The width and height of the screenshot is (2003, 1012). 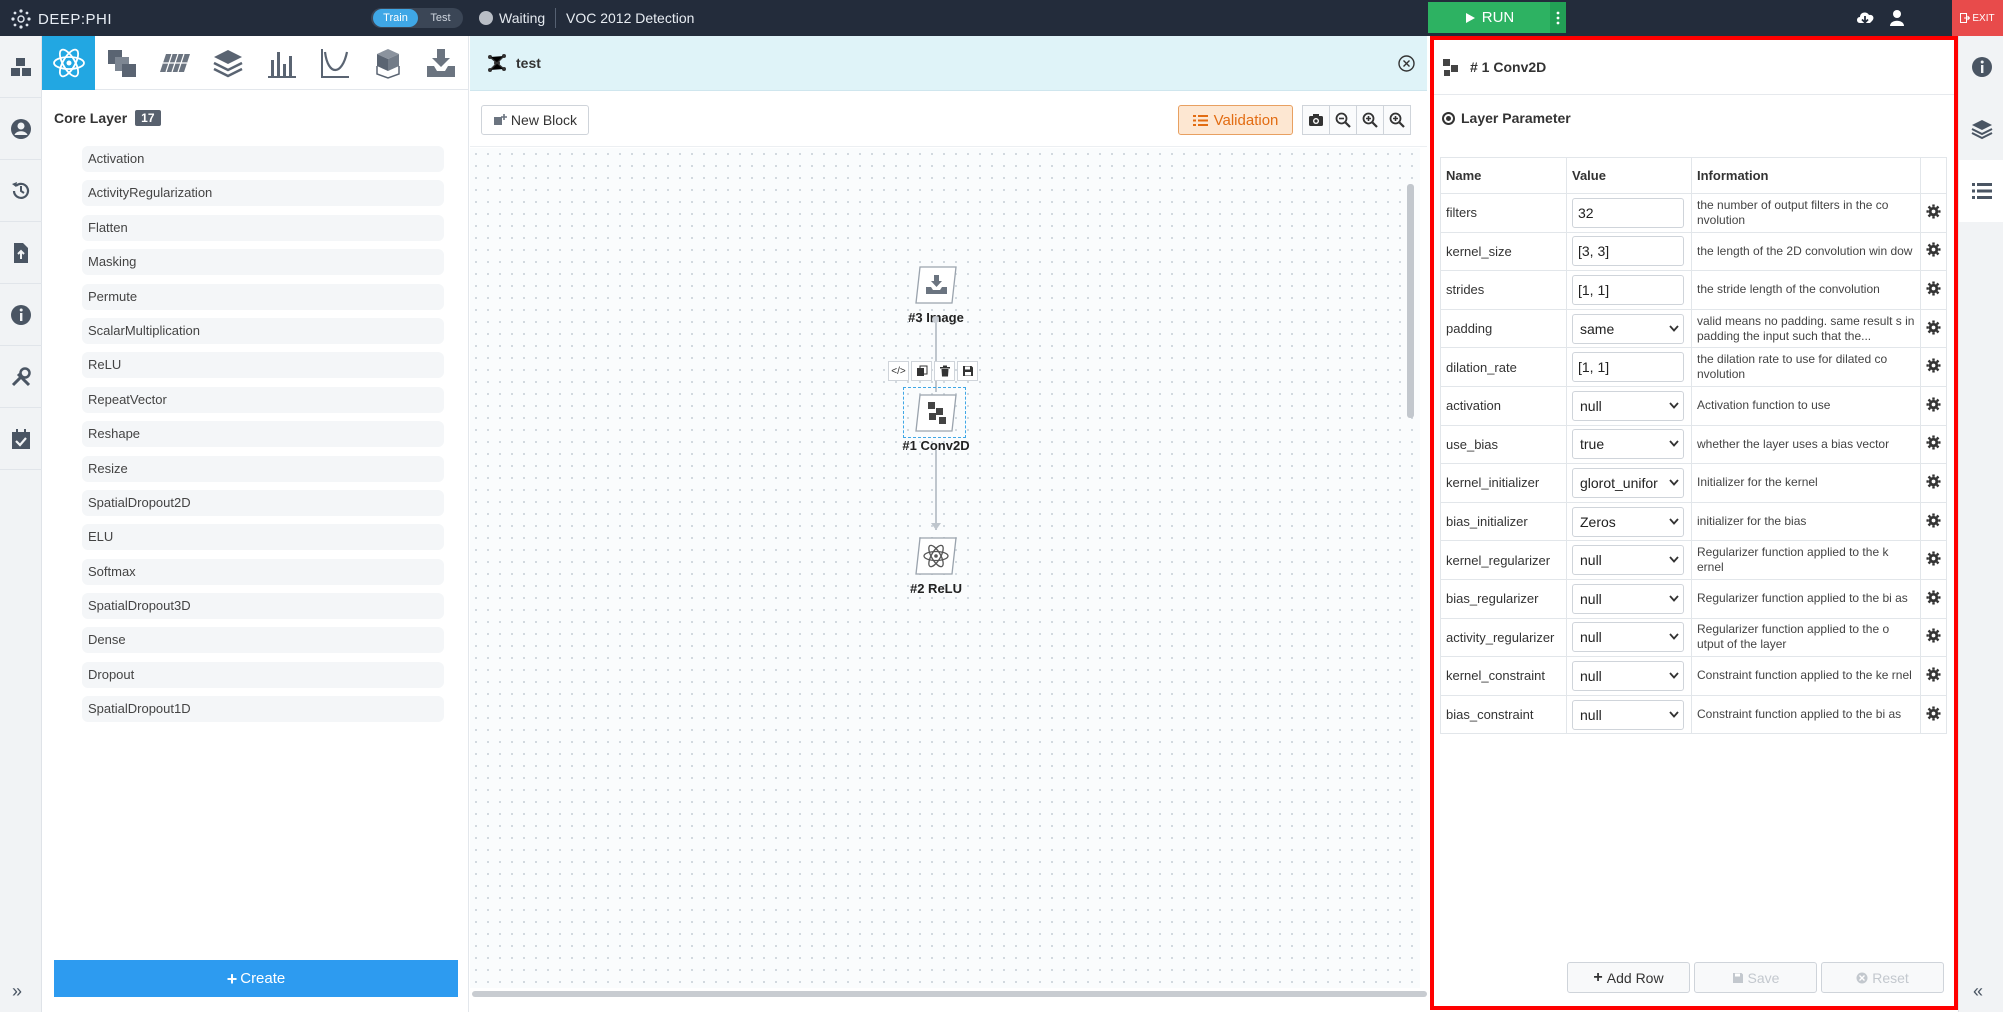 I want to click on tab-input, so click(x=441, y=63).